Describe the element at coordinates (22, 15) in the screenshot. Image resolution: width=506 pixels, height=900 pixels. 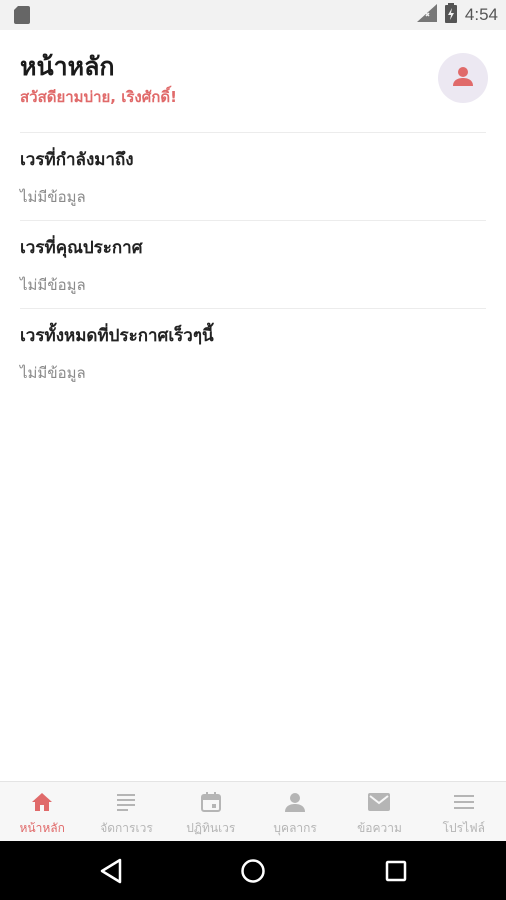
I see `sd-card-icon` at that location.